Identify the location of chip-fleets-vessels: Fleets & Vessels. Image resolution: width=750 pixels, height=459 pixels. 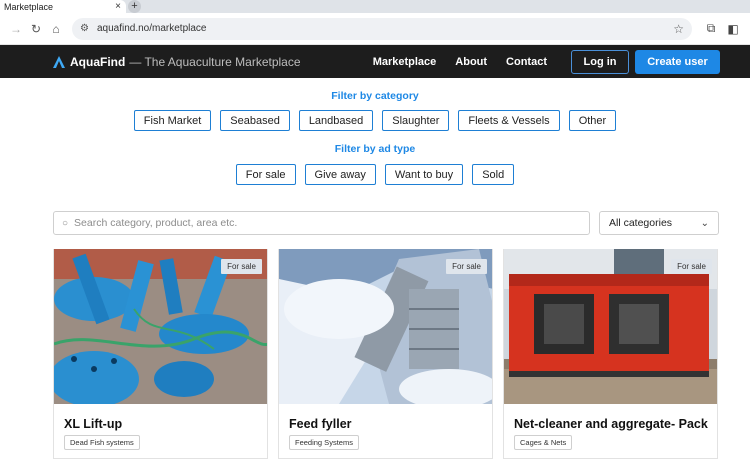
(509, 120).